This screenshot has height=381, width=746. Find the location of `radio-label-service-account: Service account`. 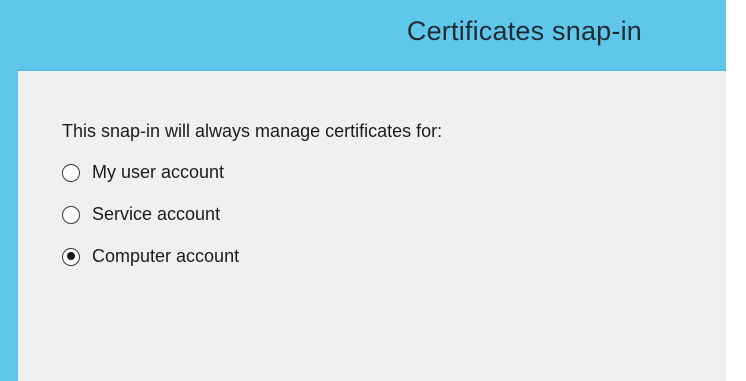

radio-label-service-account: Service account is located at coordinates (156, 214).